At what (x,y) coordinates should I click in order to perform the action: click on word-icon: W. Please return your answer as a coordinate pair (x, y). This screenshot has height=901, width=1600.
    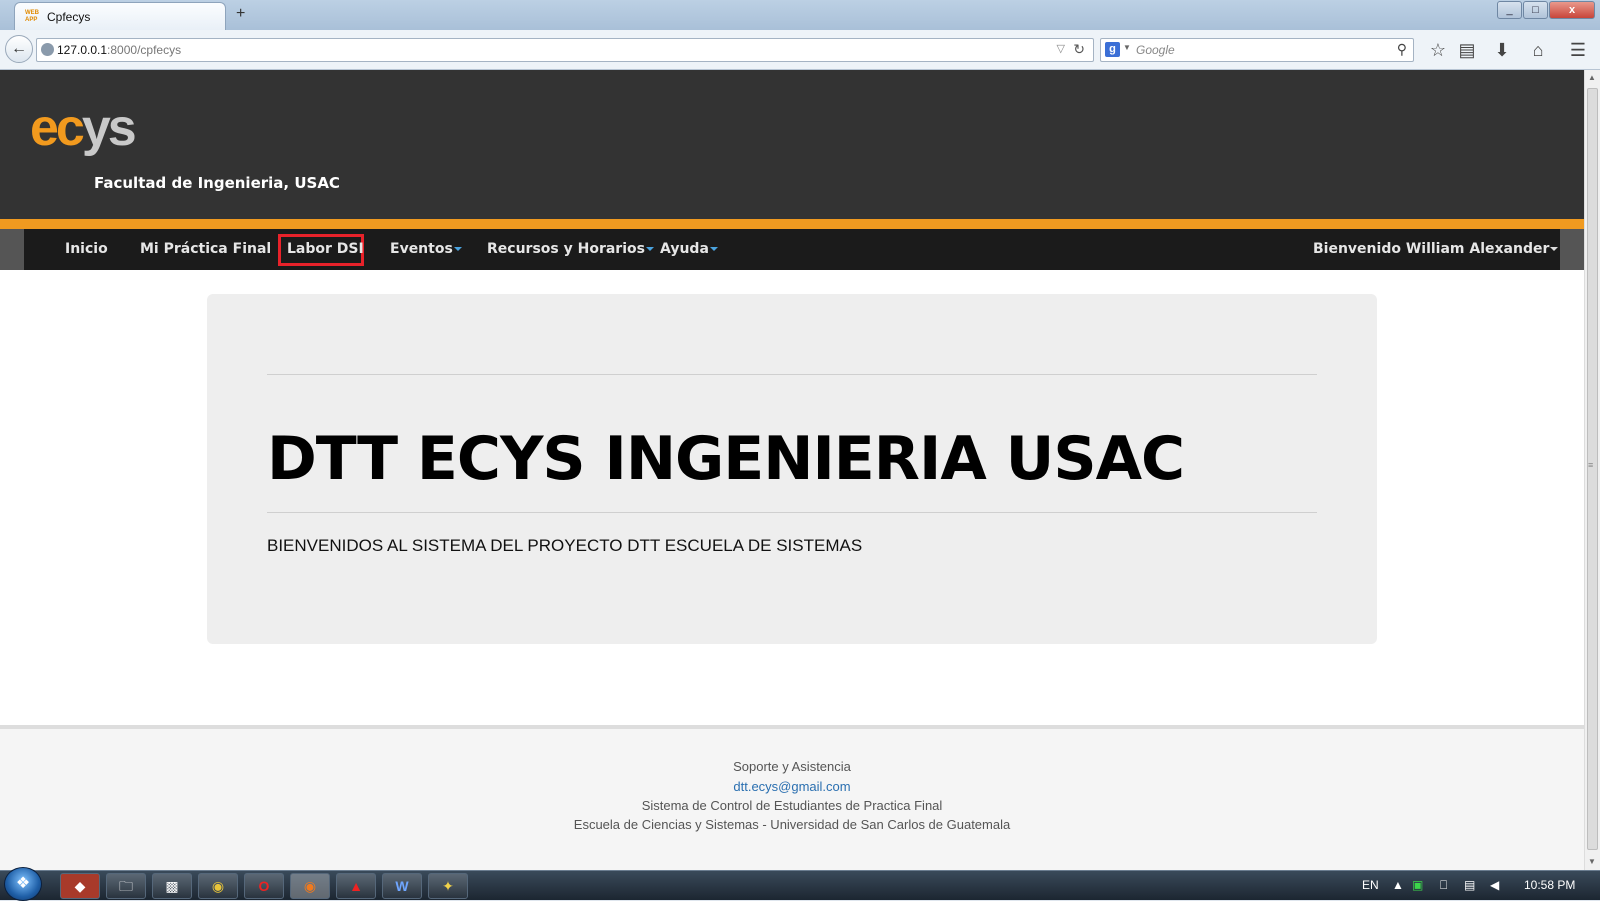
    Looking at the image, I should click on (402, 886).